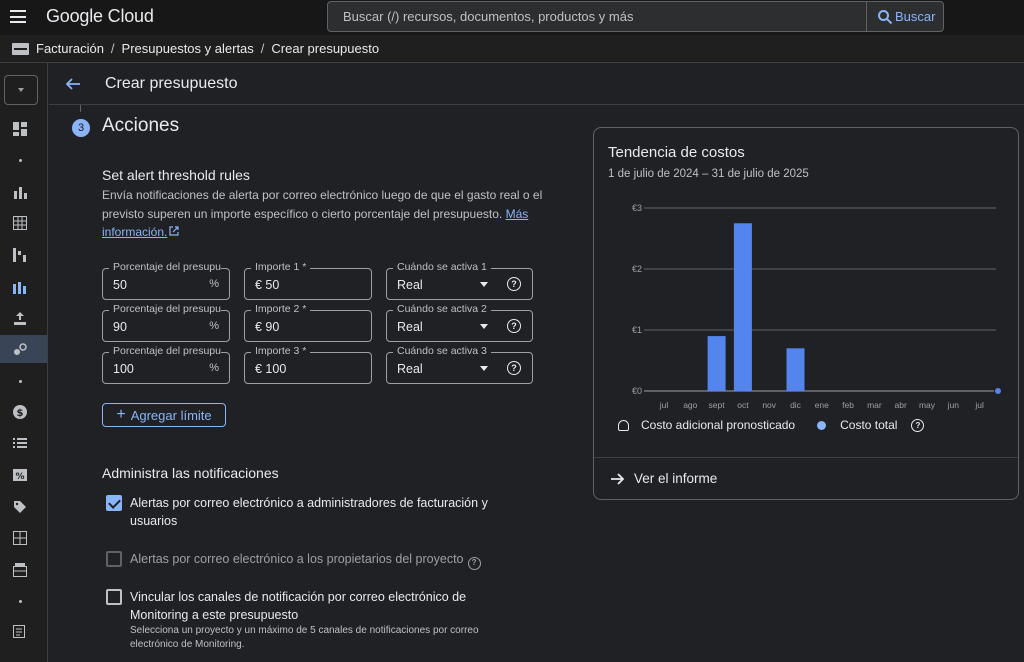 The height and width of the screenshot is (662, 1024). I want to click on breadcrumb-item-budgets: Presupuestos y alertas, so click(188, 48).